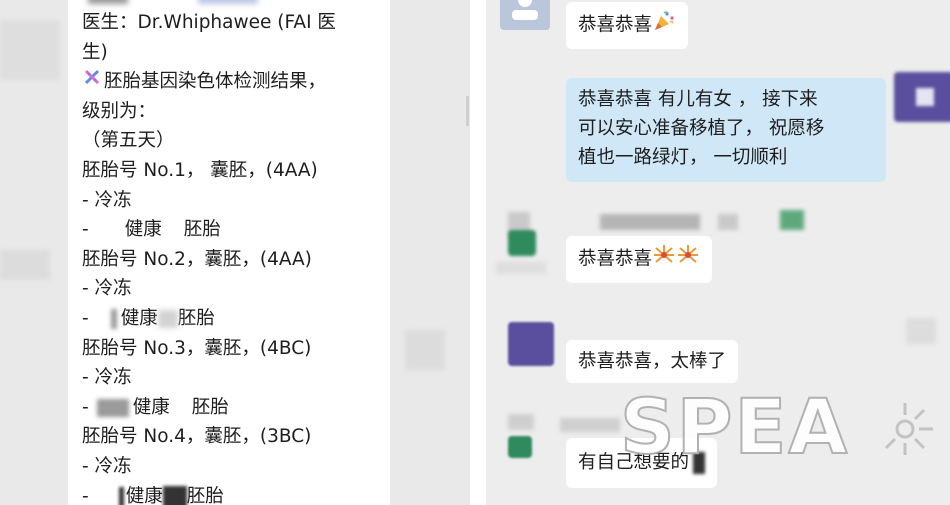  I want to click on doctor-line: 医生：Dr.Whiphawee (FAI 医, so click(209, 22).